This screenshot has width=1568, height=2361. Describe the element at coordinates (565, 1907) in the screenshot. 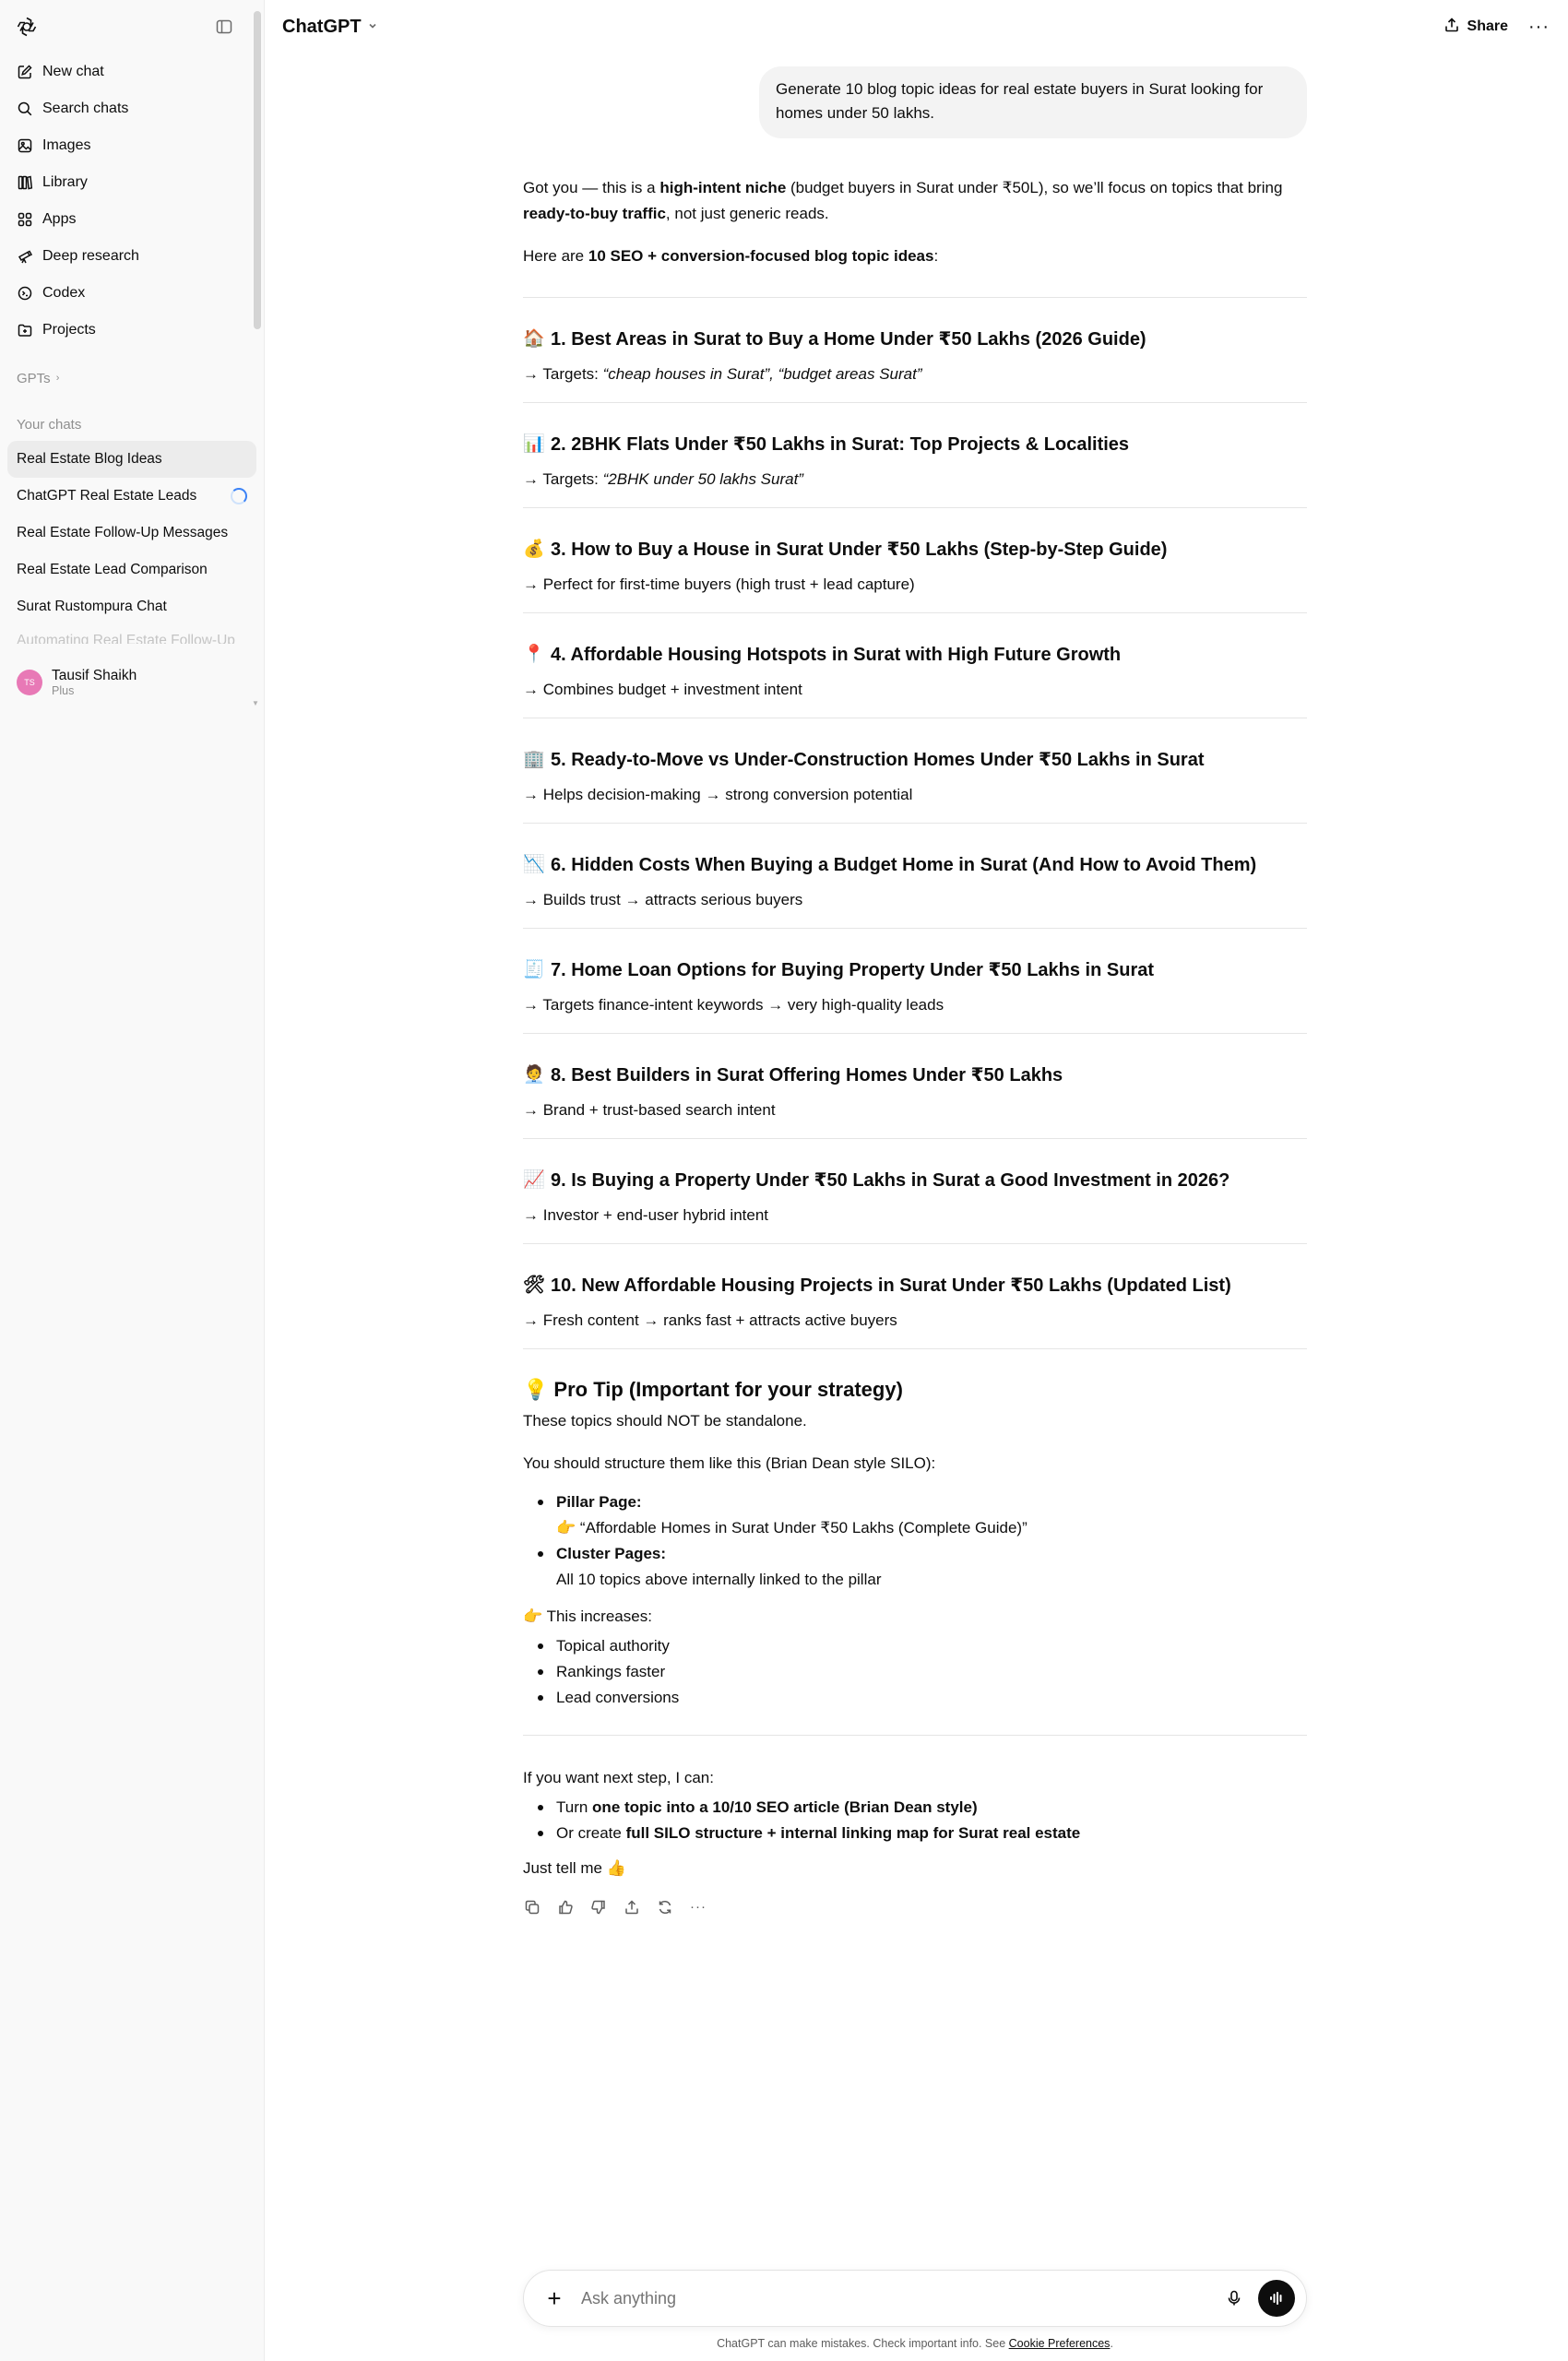

I see `thumbs-up-icon` at that location.